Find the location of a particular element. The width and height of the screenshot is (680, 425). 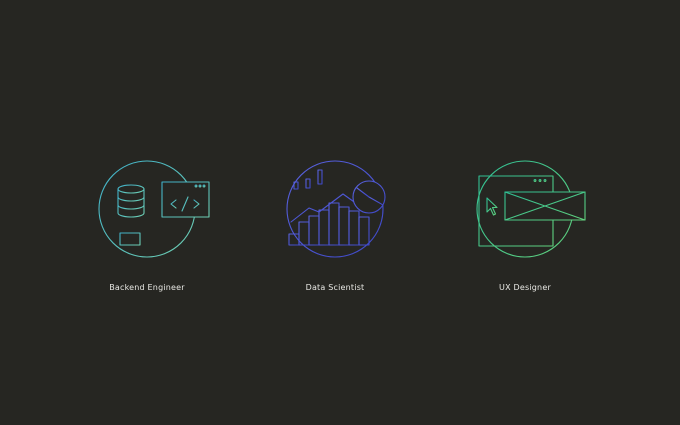

trend-line is located at coordinates (324, 208).